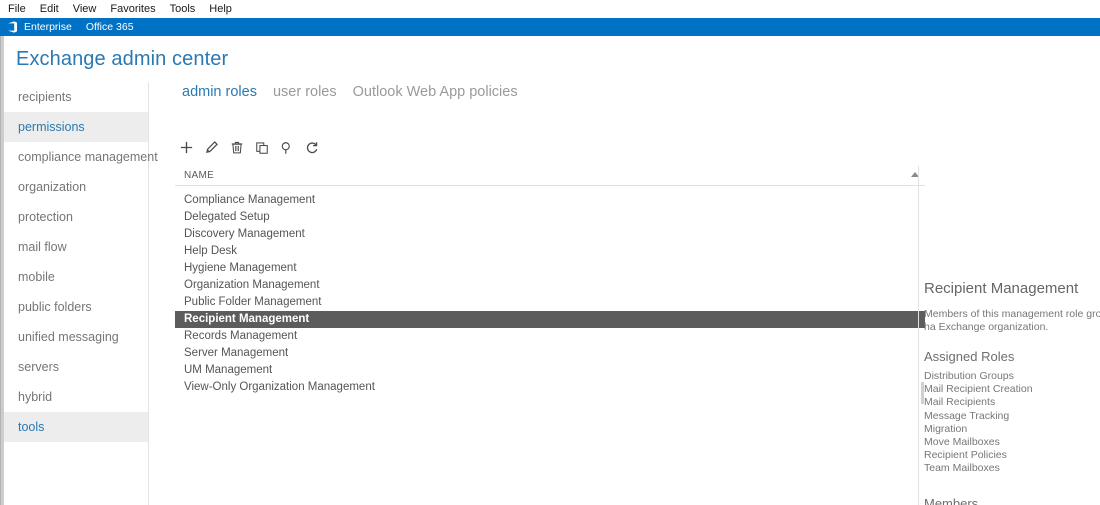 Image resolution: width=1100 pixels, height=505 pixels. I want to click on list-item: Mail Recipients, so click(960, 402).